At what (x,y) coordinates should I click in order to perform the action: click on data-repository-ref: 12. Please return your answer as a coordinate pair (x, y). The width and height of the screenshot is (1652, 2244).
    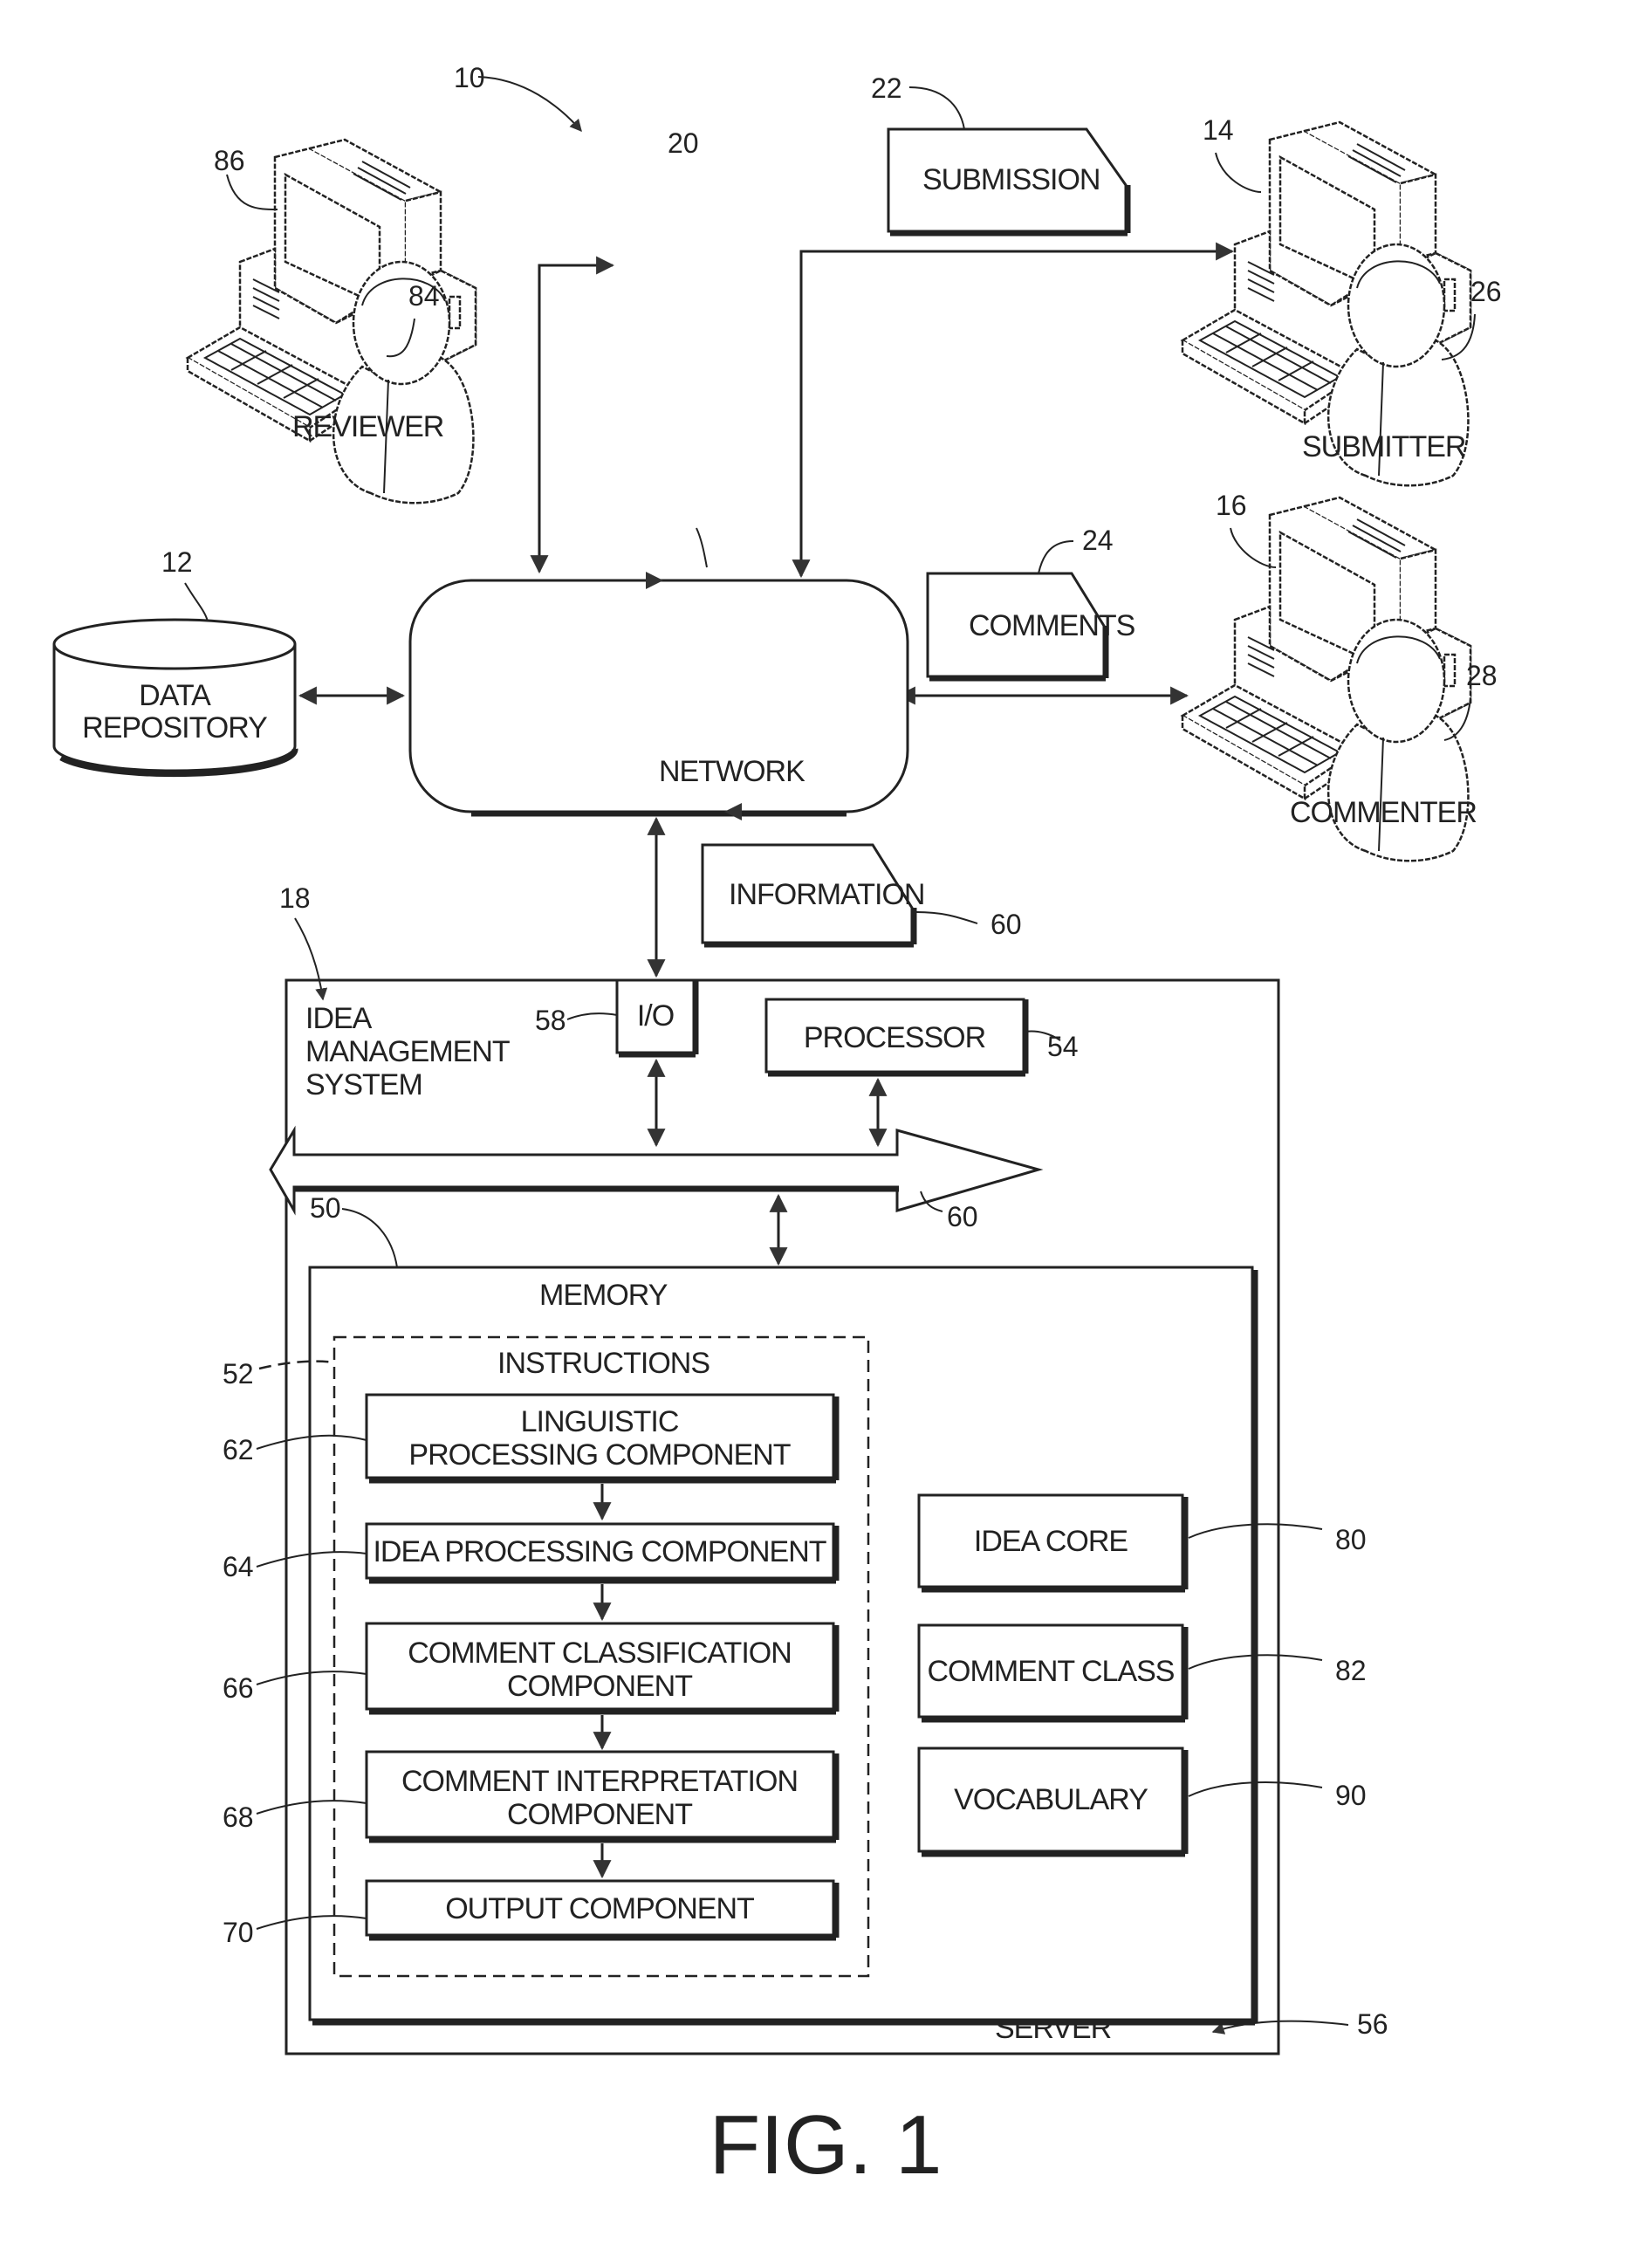
    Looking at the image, I should click on (177, 562).